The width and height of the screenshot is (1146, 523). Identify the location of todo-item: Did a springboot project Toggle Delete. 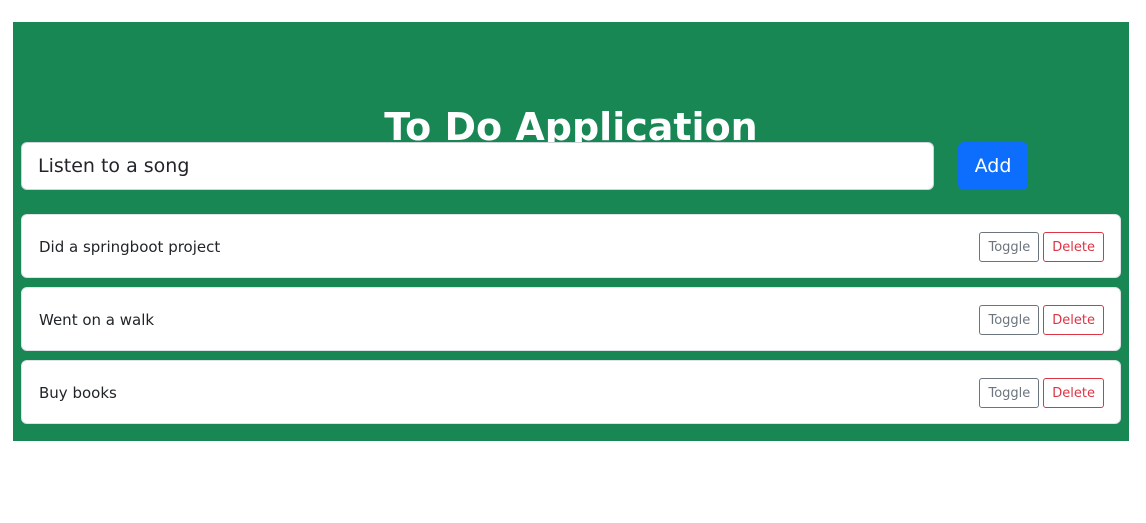
(571, 246).